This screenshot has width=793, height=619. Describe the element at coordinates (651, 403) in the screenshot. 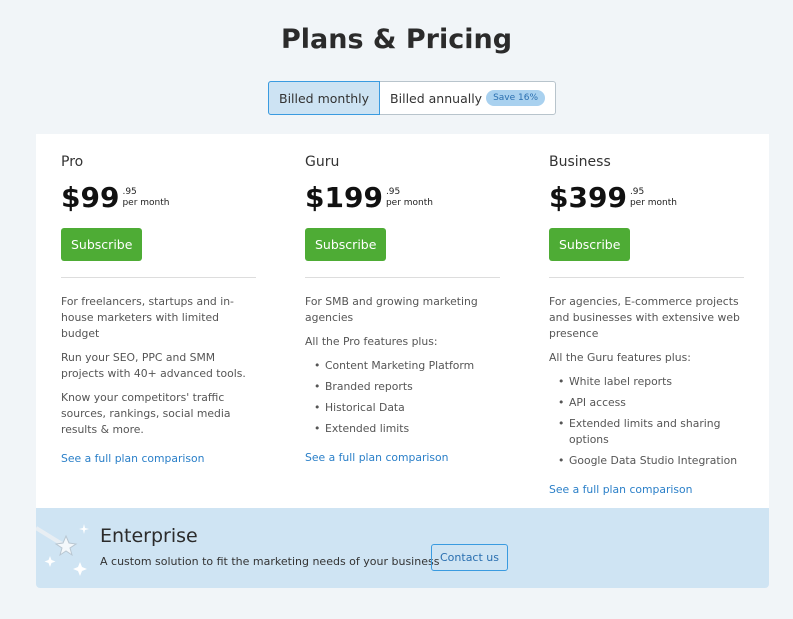

I see `feature-item: API access` at that location.